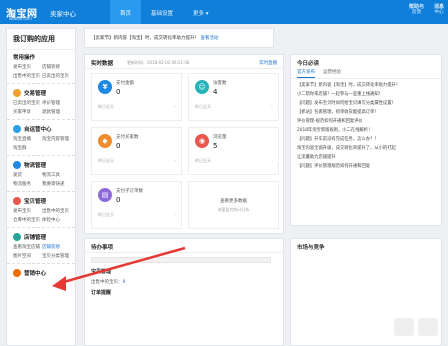 Image resolution: width=448 pixels, height=346 pixels. I want to click on sidebar-section-title: 营销中心, so click(35, 273).